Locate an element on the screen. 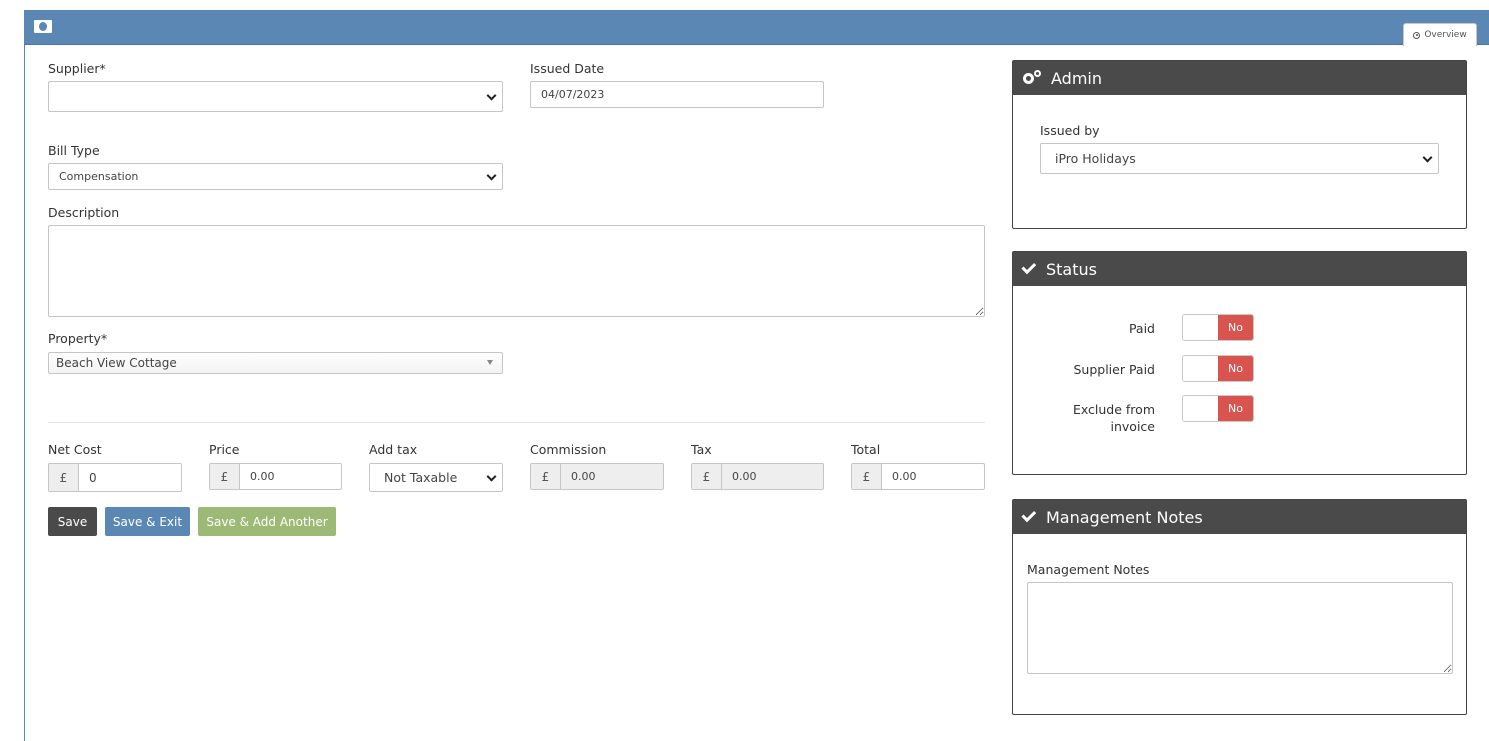 The width and height of the screenshot is (1489, 741). supplier-paid-toggle: No is located at coordinates (1218, 368).